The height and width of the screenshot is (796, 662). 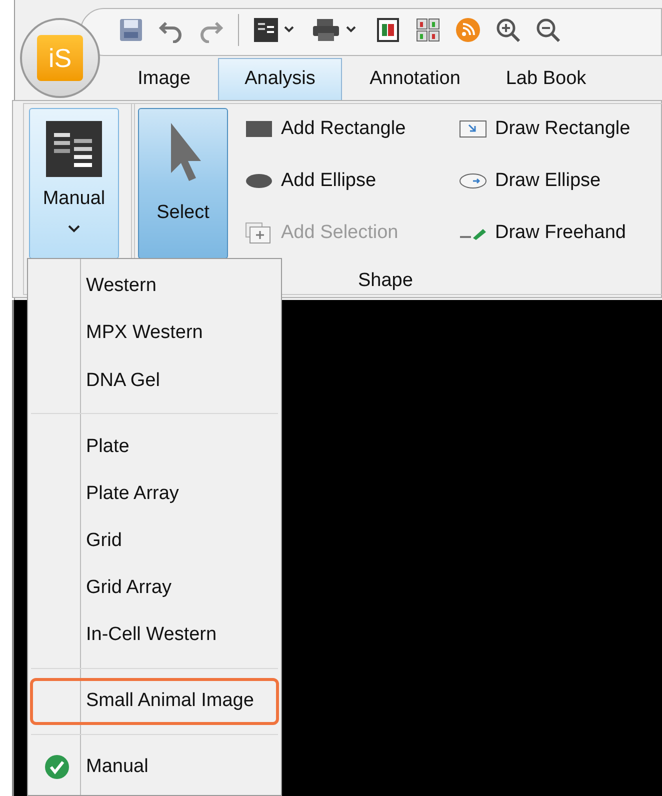 What do you see at coordinates (154, 701) in the screenshot?
I see `menu-item: Small Animal Image` at bounding box center [154, 701].